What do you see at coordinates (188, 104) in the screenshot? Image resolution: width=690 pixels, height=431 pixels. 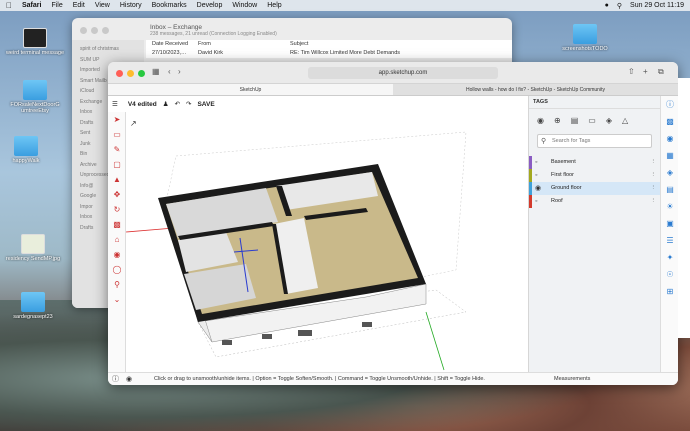 I see `redo-icon: ↷` at bounding box center [188, 104].